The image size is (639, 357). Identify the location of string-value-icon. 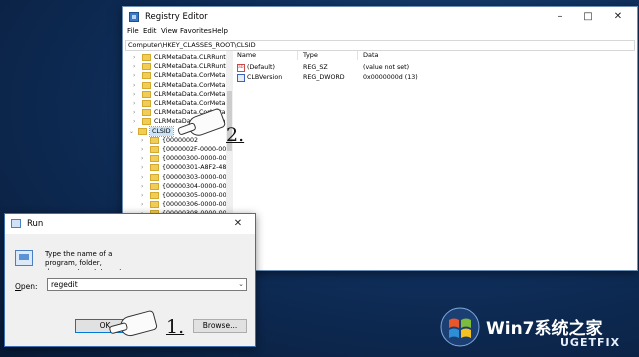
(241, 68).